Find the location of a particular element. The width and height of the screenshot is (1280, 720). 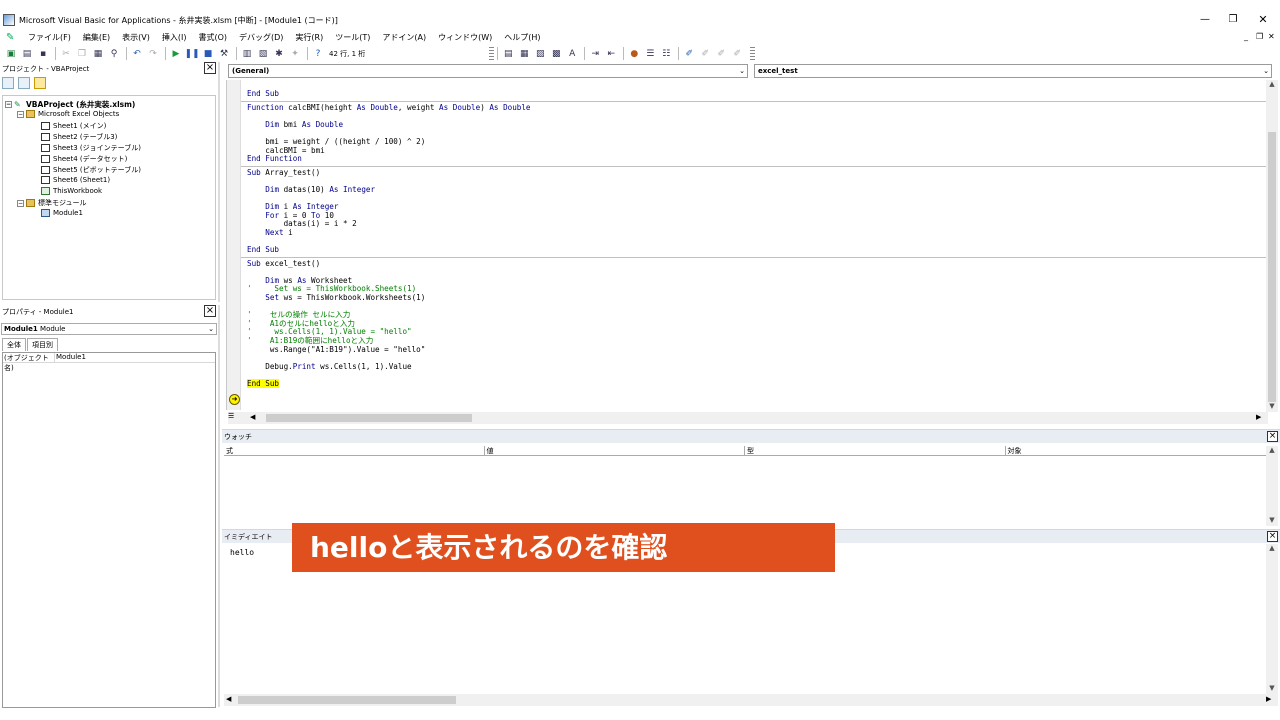

object-browser-icon: ✱ is located at coordinates (279, 54).